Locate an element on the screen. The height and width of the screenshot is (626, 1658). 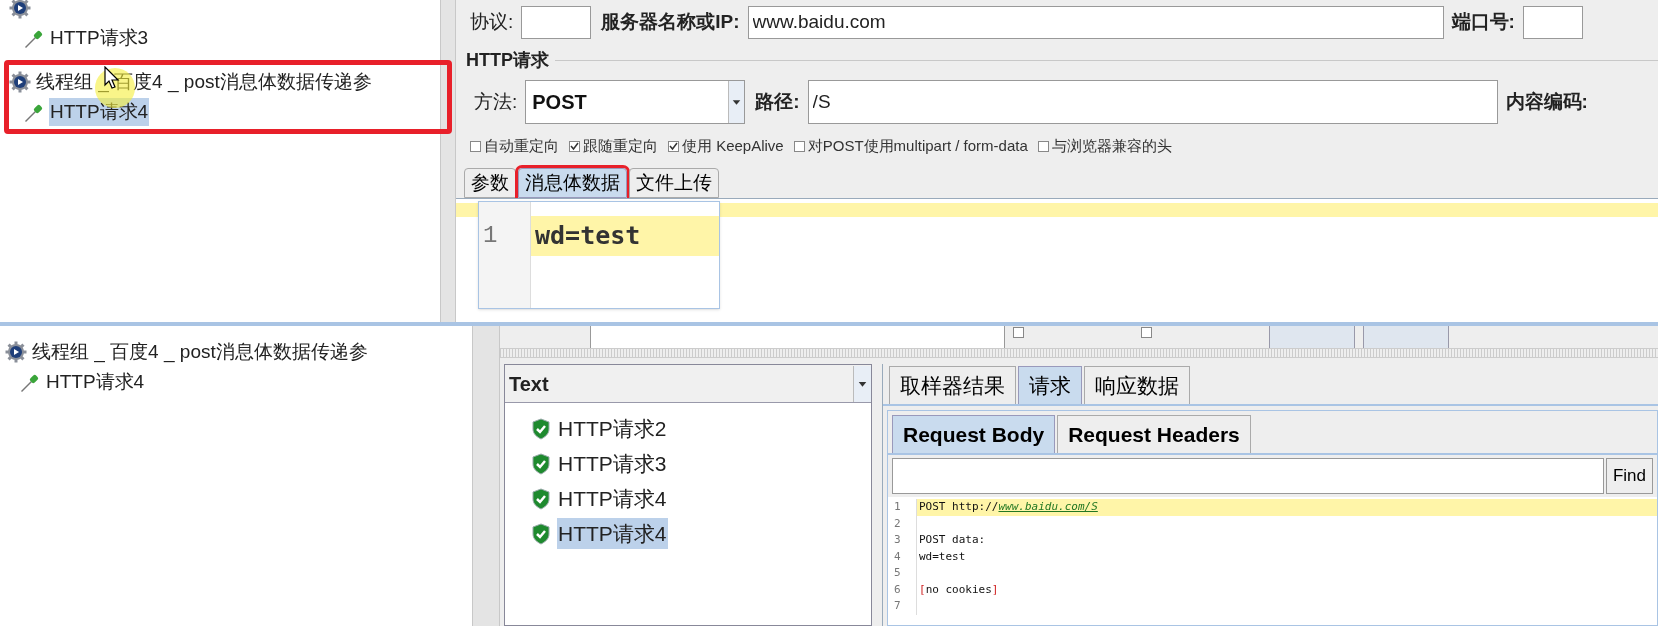
tree-item: HTTP请求3 is located at coordinates (99, 38).